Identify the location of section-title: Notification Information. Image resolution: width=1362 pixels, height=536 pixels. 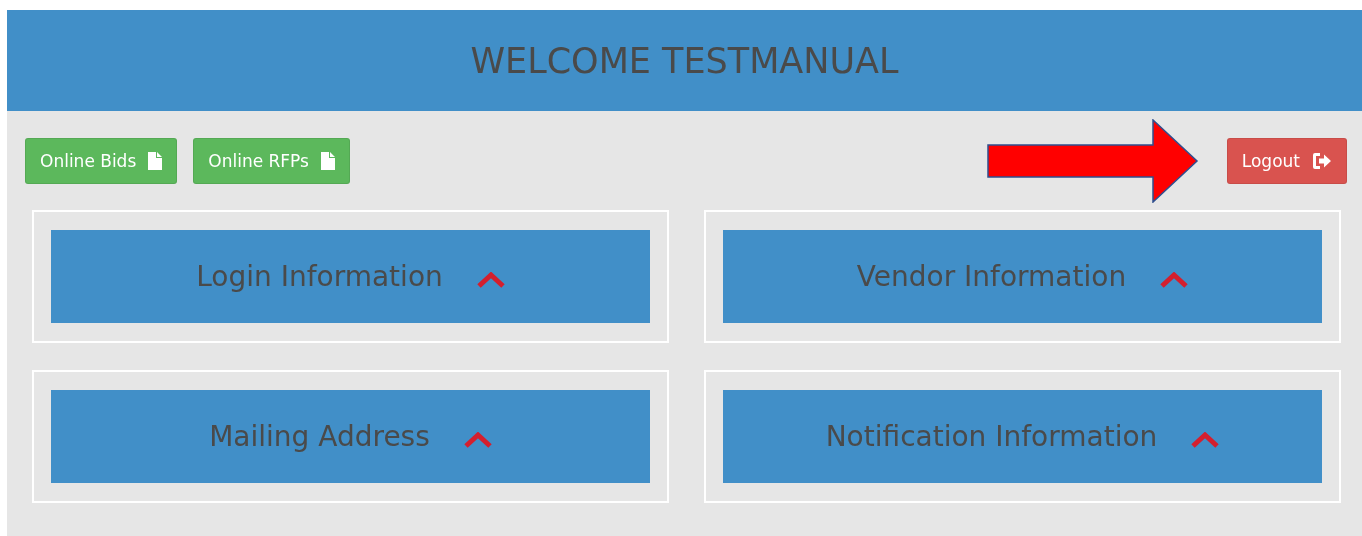
(991, 436).